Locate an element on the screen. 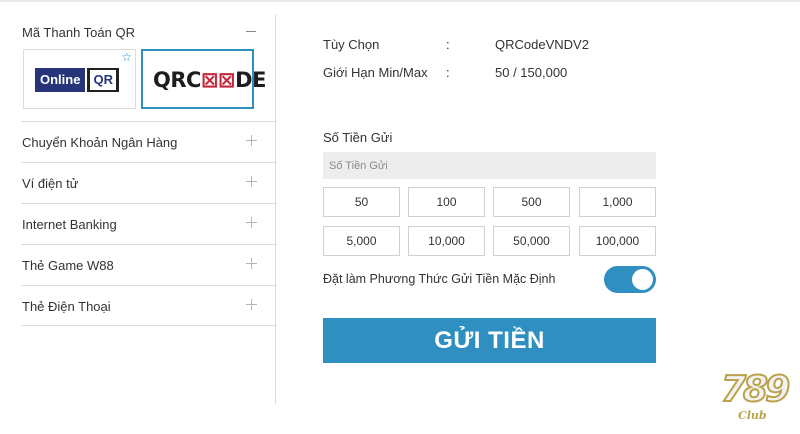 Image resolution: width=800 pixels, height=434 pixels. sidebar-item-internet-banking: Internet Banking is located at coordinates (149, 223).